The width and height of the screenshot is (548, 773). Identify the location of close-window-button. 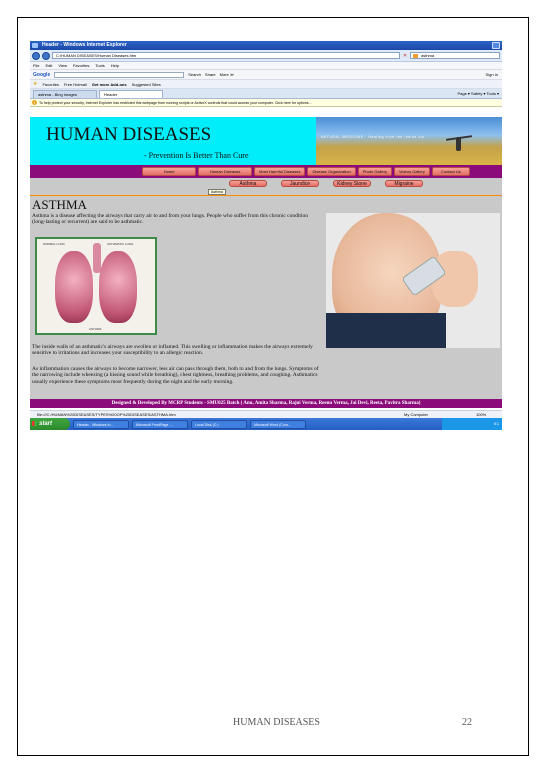
(496, 45).